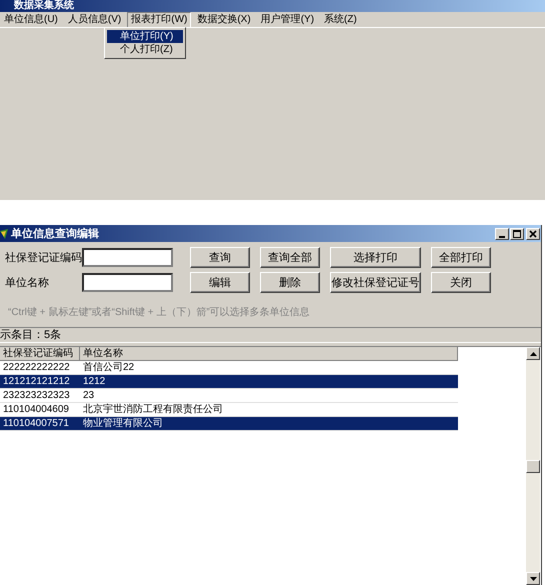 The width and height of the screenshot is (545, 585). What do you see at coordinates (375, 282) in the screenshot?
I see `action-button: 修改社保登记证号` at bounding box center [375, 282].